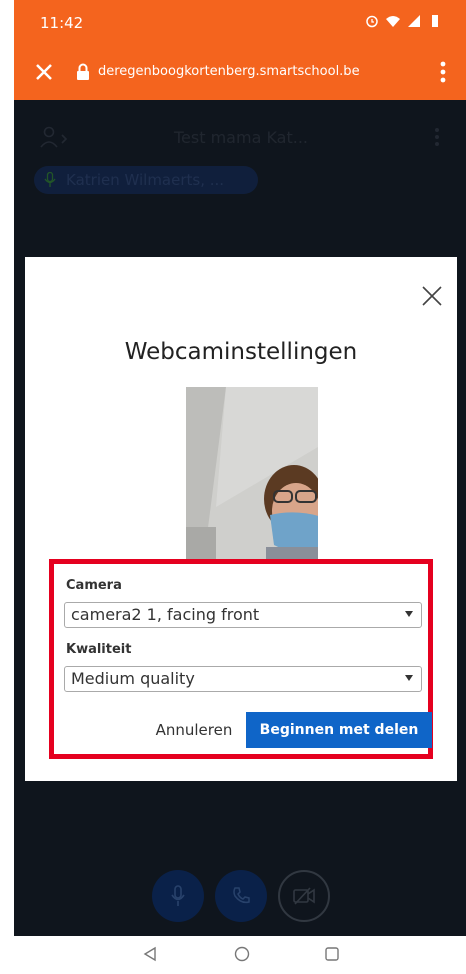 The image size is (466, 974). Describe the element at coordinates (94, 585) in the screenshot. I see `camera-label: Camera` at that location.